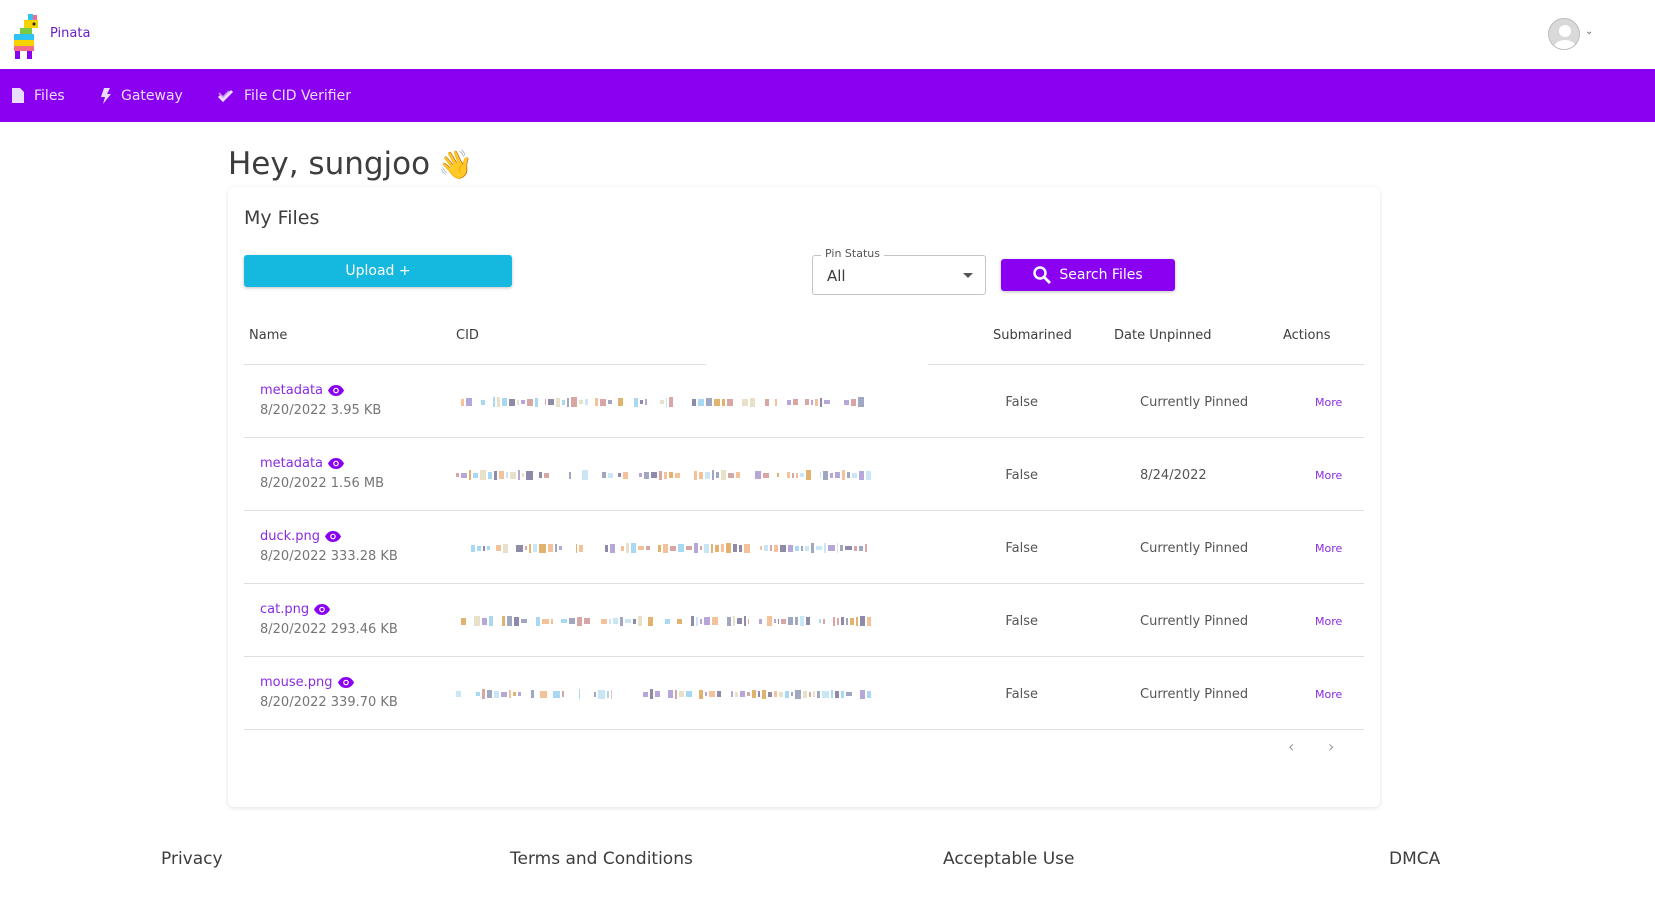 The height and width of the screenshot is (920, 1655). I want to click on column-header-submarined: Submarined, so click(1032, 335).